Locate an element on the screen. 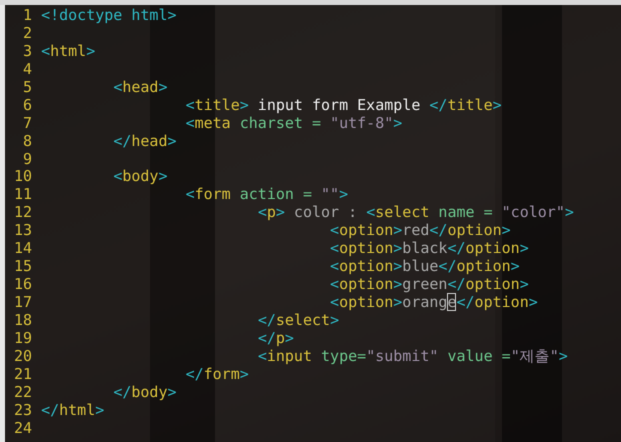 This screenshot has height=442, width=621. code-line: </select> is located at coordinates (298, 321).